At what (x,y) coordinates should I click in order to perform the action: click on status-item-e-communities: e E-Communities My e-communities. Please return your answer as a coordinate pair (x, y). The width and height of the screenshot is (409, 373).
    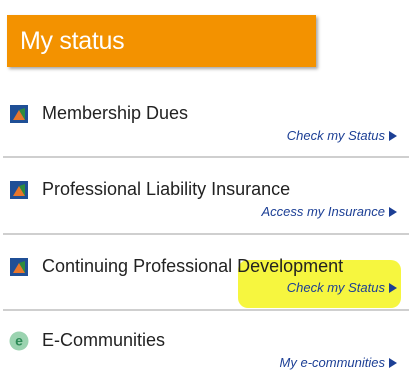
    Looking at the image, I should click on (204, 350).